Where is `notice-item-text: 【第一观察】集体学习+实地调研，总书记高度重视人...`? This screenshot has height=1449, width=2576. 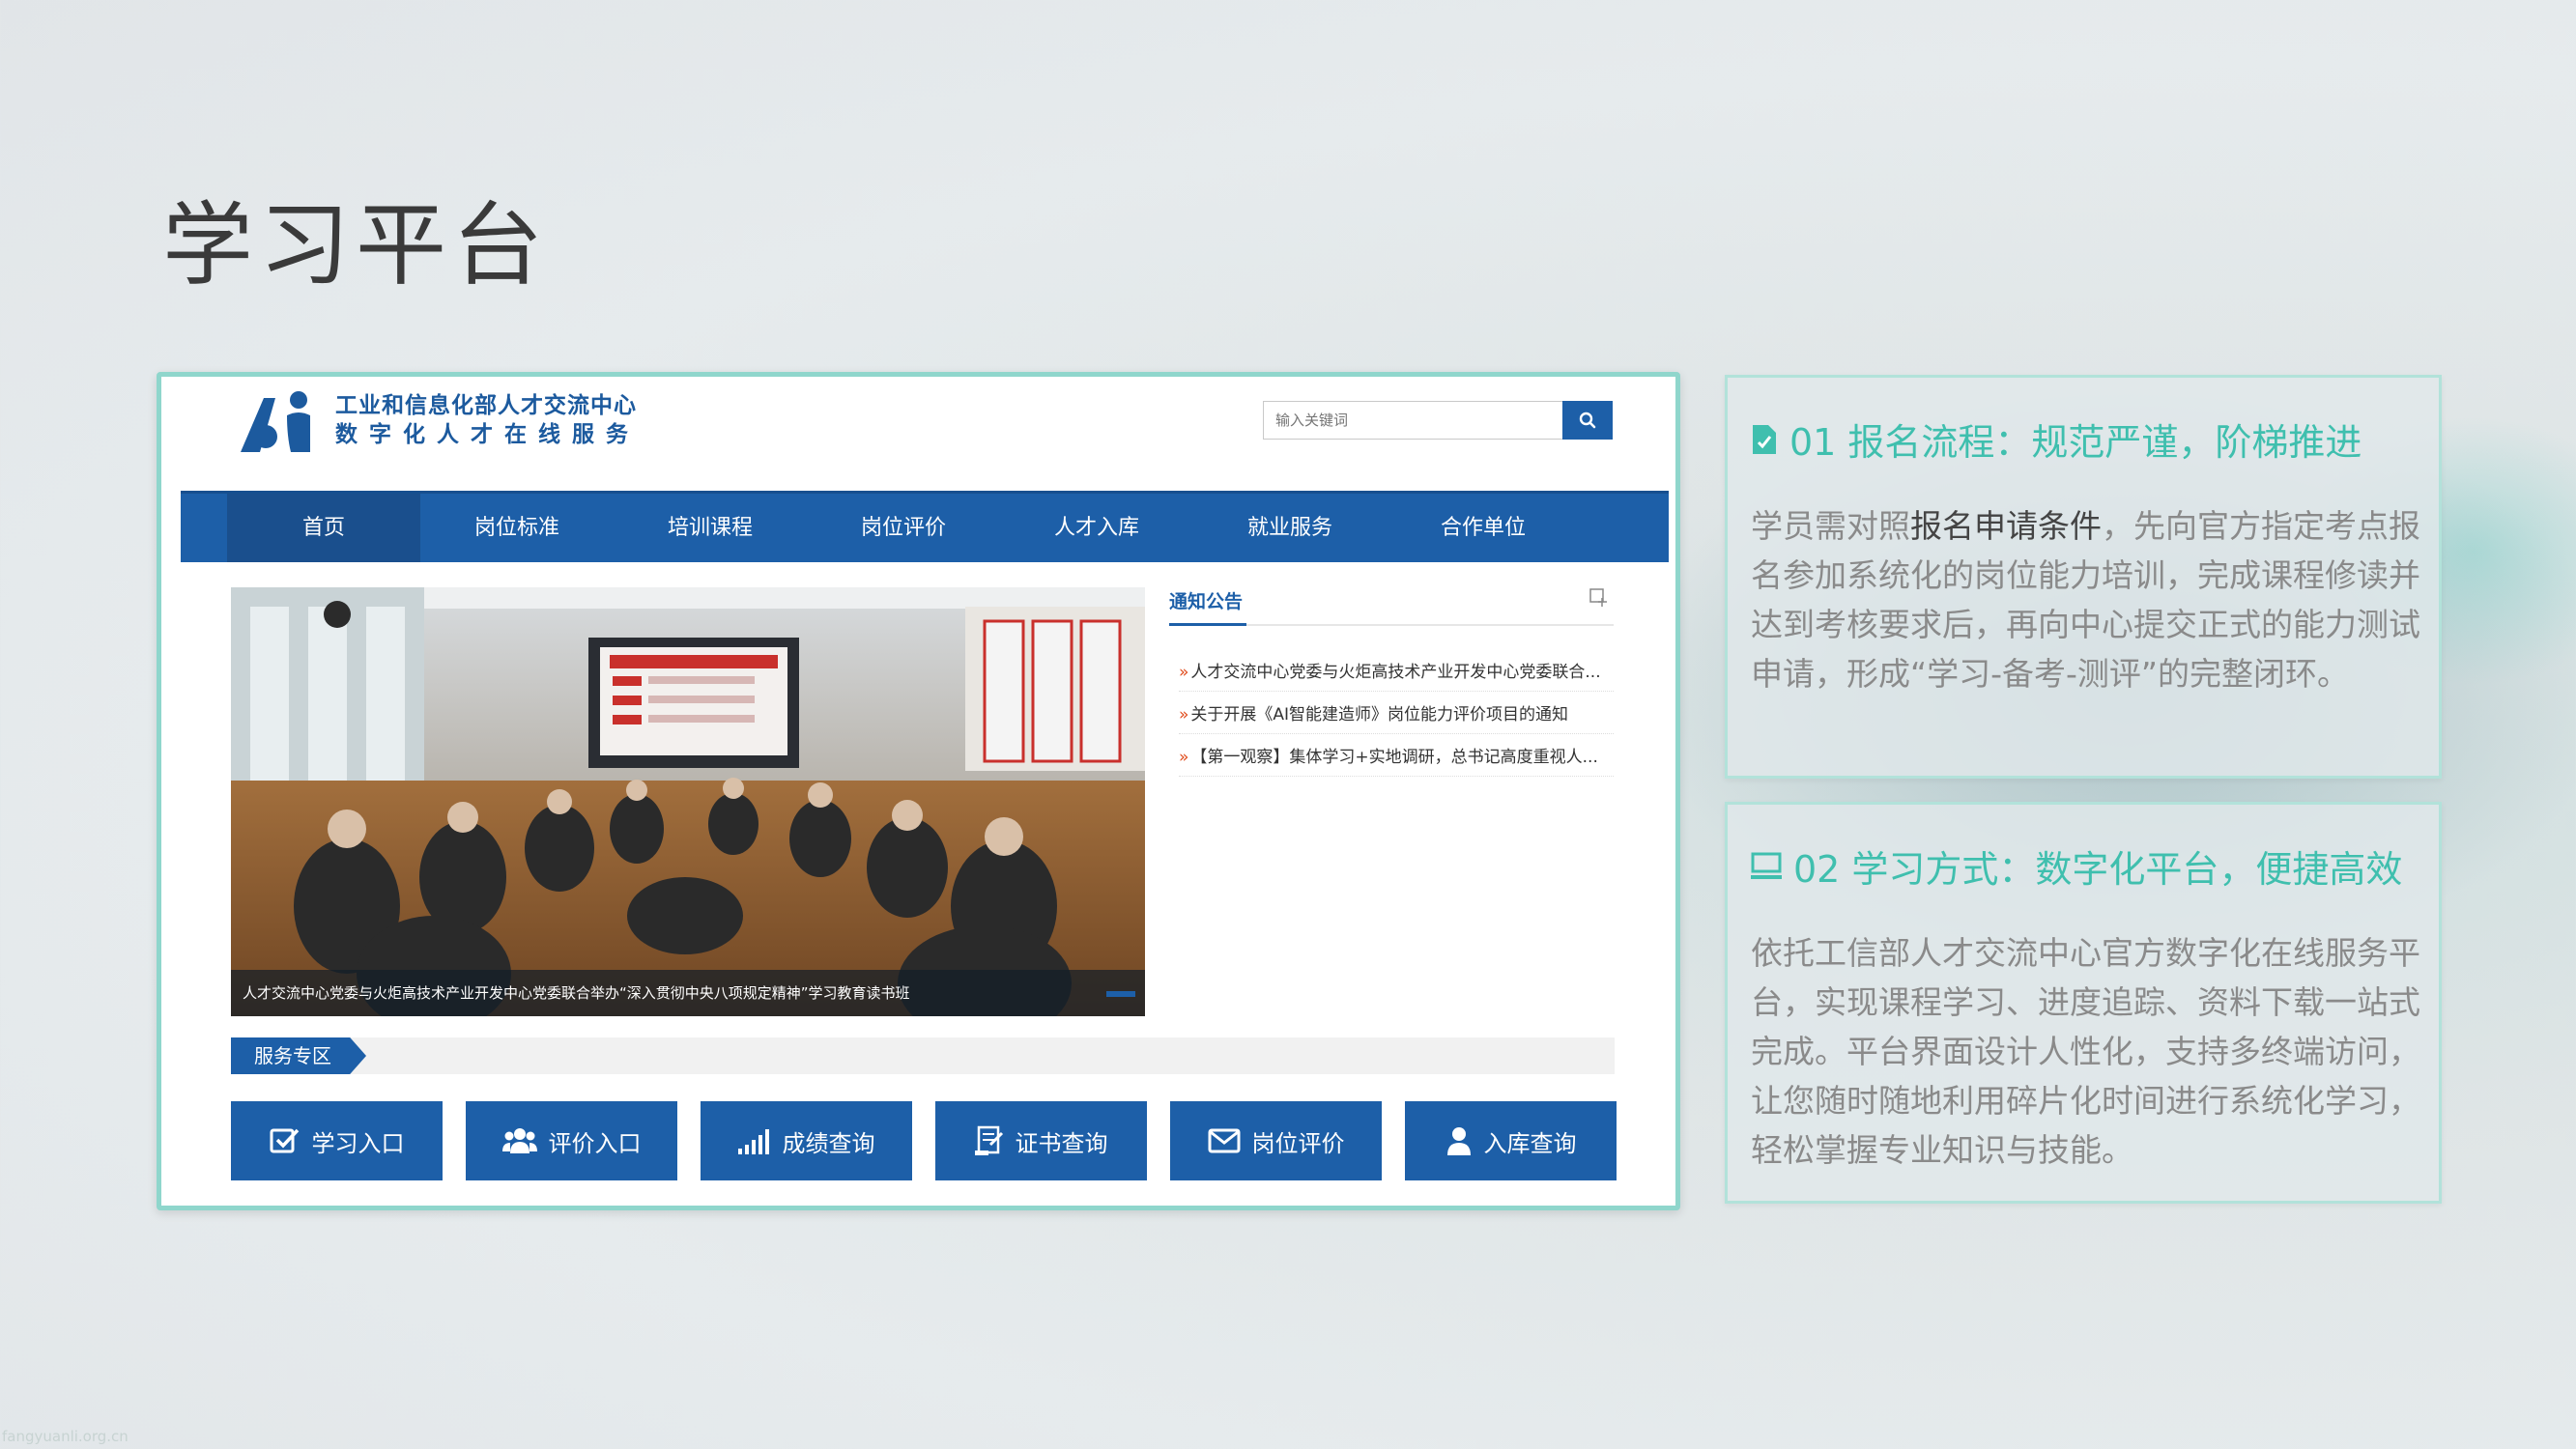
notice-item-text: 【第一观察】集体学习+实地调研，总书记高度重视人... is located at coordinates (1394, 757).